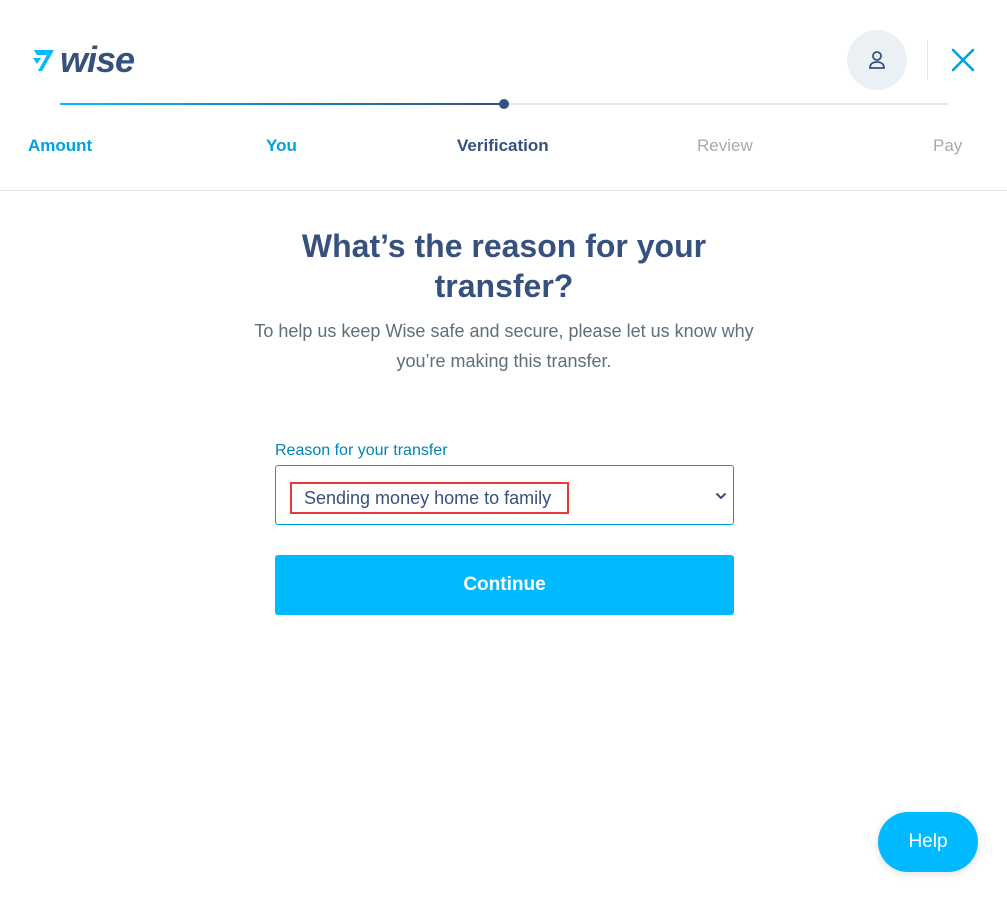 The height and width of the screenshot is (901, 1007). Describe the element at coordinates (928, 842) in the screenshot. I see `help-button: Help` at that location.